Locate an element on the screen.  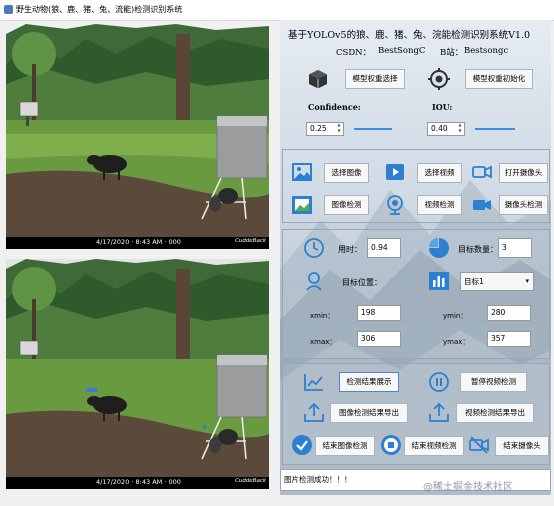
pie-chart-icon is located at coordinates (439, 248).